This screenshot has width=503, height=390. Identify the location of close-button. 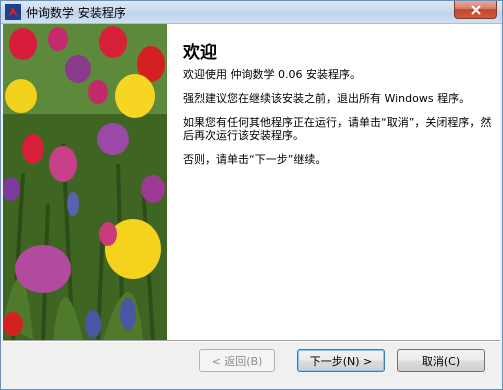
(475, 10).